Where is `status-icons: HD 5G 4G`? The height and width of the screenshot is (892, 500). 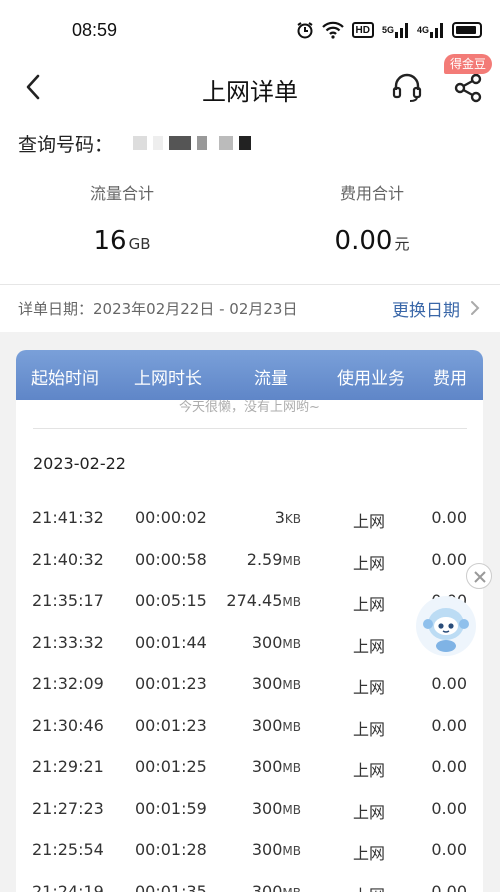 status-icons: HD 5G 4G is located at coordinates (389, 30).